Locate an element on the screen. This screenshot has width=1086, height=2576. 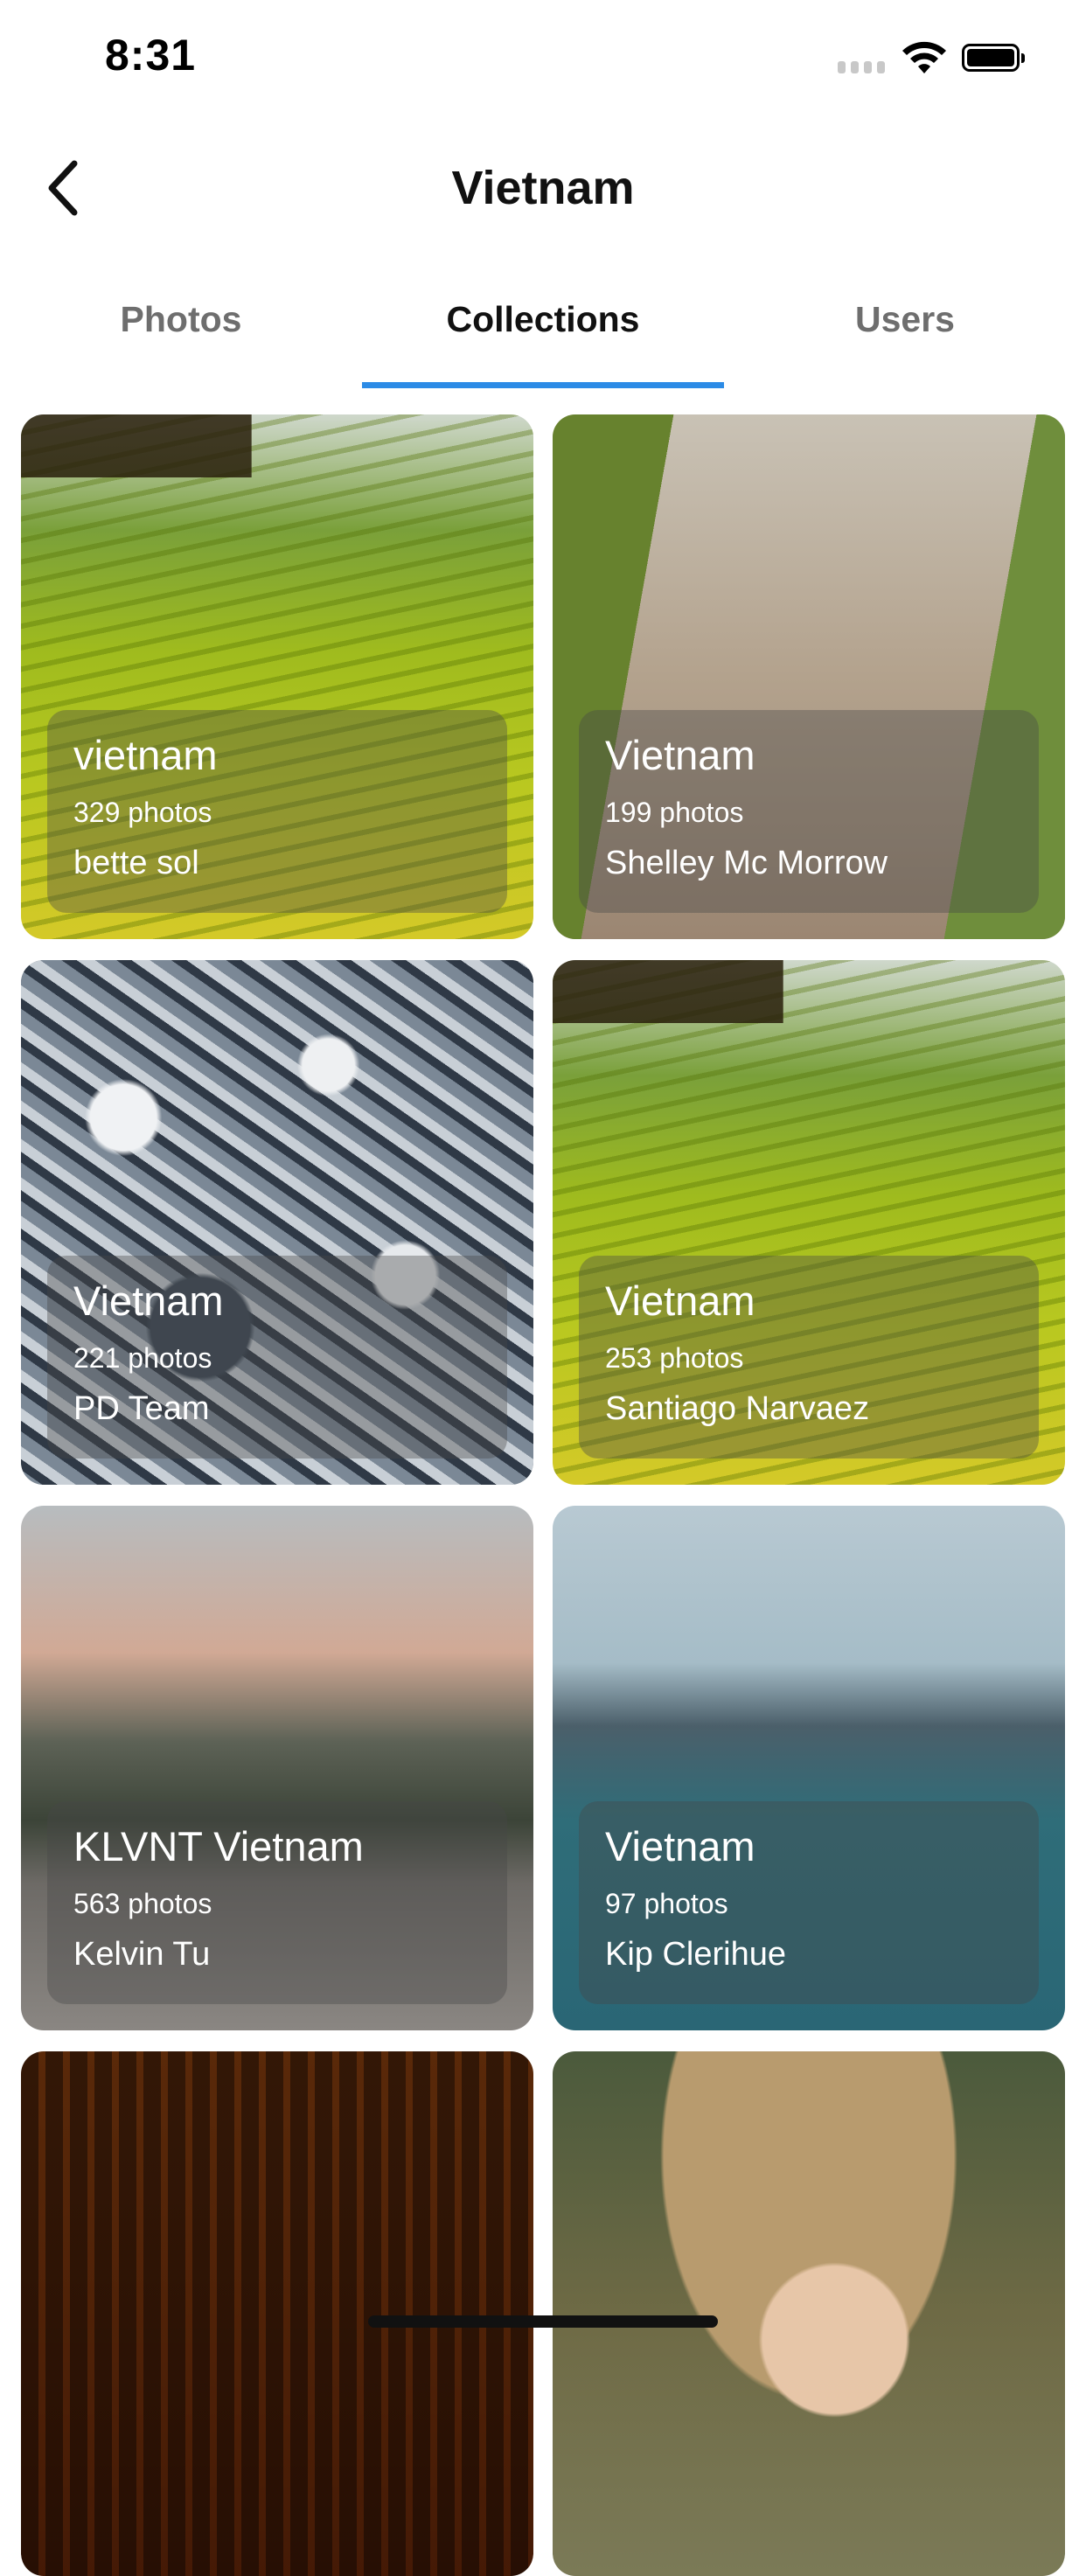
collection-author: Shelley Mc Morrow is located at coordinates (747, 863).